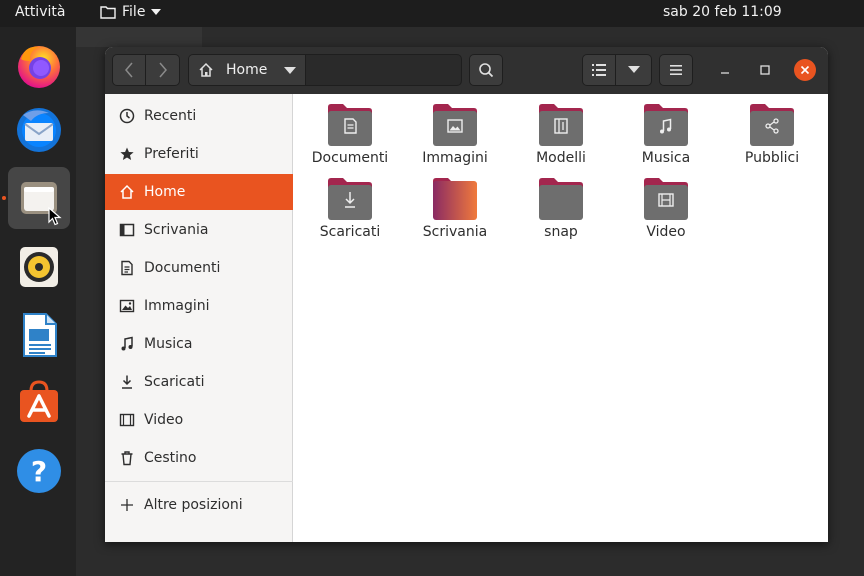  I want to click on sidebar-item-label: Video, so click(164, 420).